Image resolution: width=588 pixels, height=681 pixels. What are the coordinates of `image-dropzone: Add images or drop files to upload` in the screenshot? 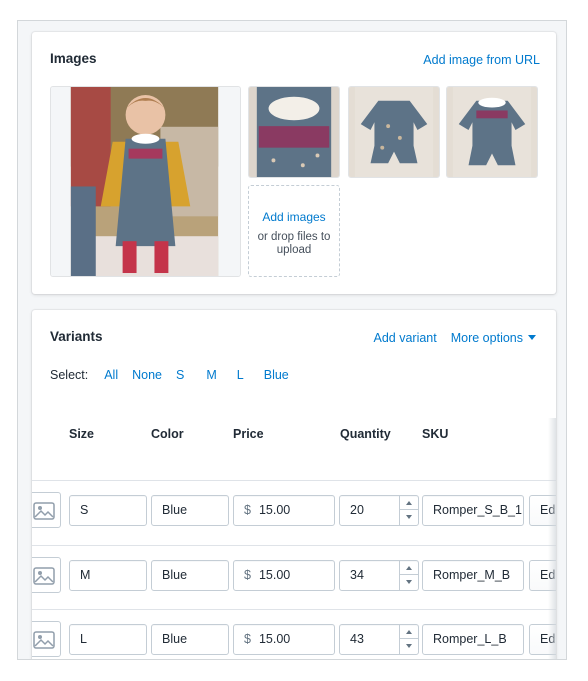 It's located at (294, 231).